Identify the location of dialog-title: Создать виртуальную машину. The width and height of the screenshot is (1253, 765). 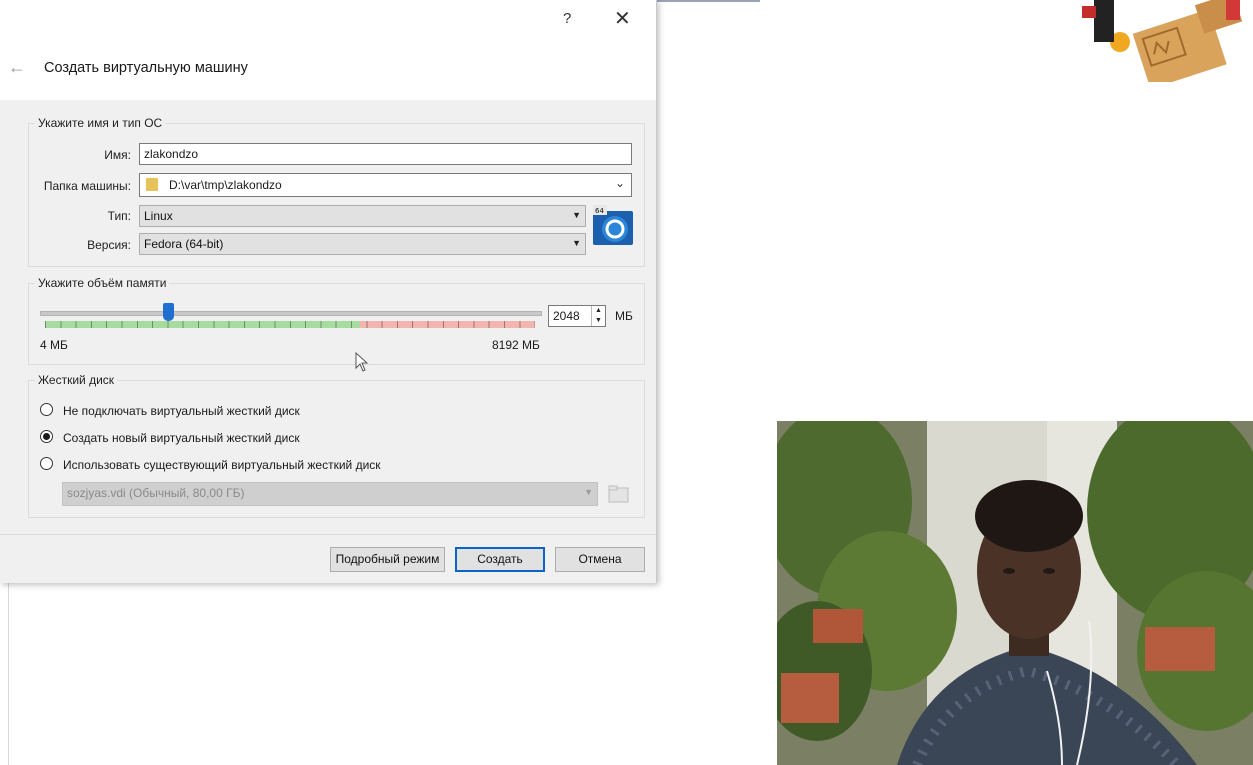
(146, 68).